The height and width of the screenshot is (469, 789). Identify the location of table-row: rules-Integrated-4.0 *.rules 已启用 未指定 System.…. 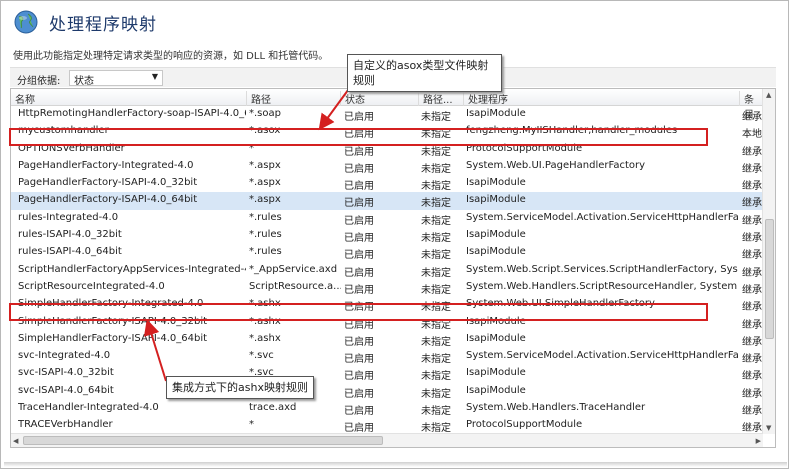
(387, 218).